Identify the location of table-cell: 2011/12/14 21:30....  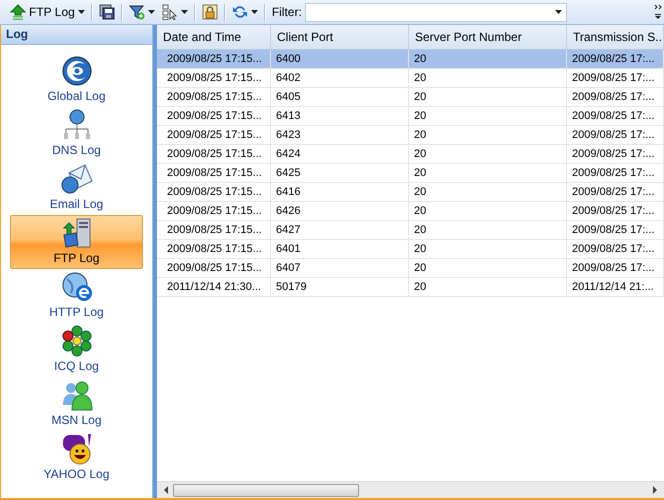
(214, 287).